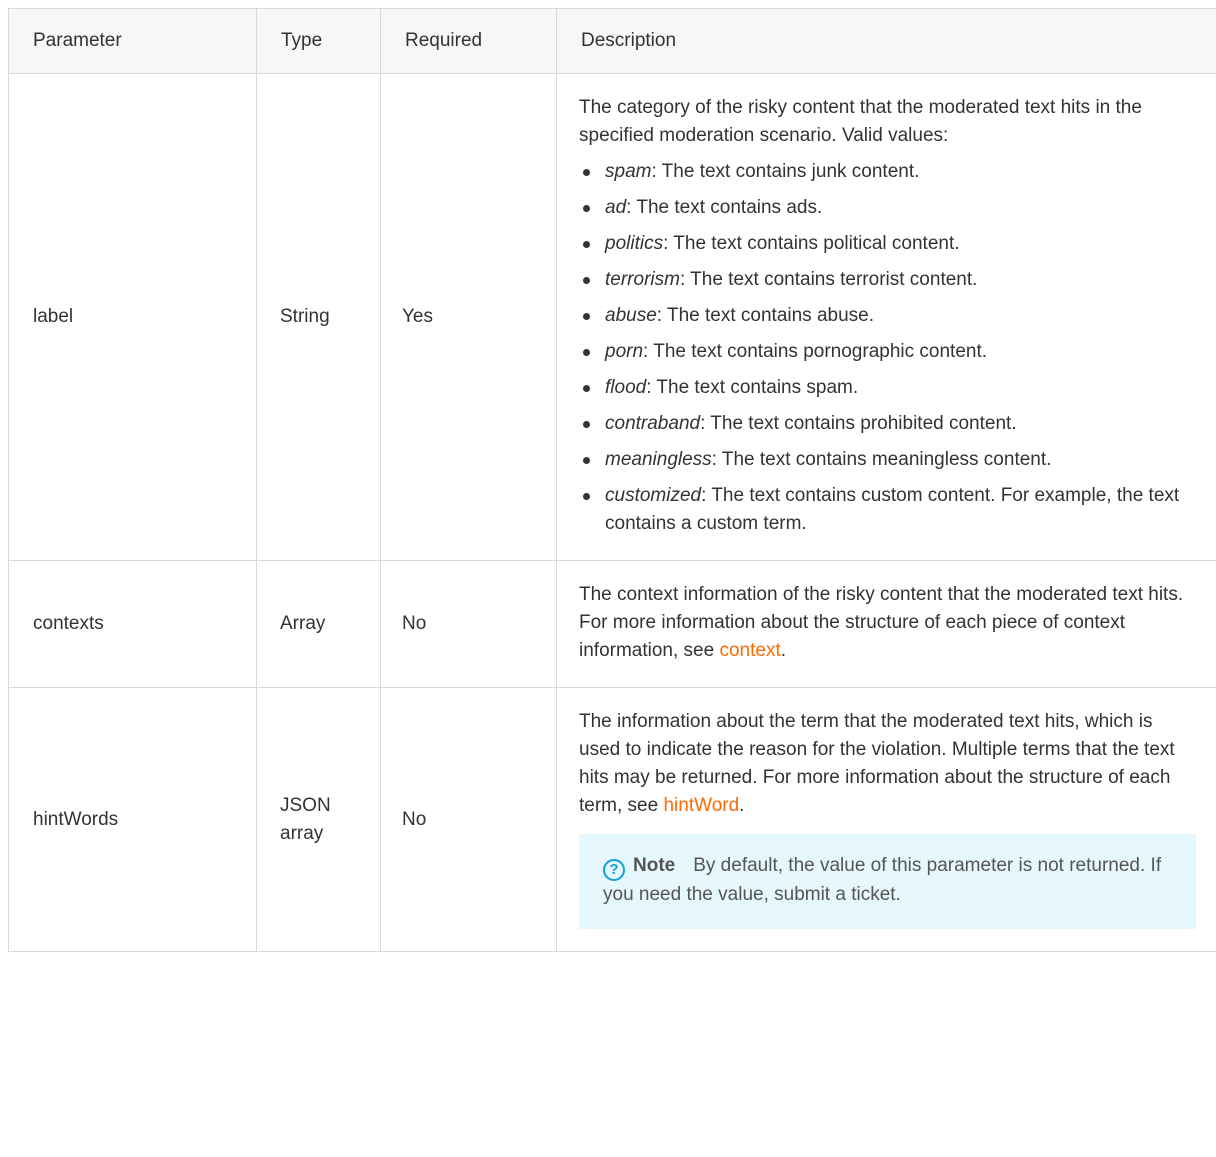 Image resolution: width=1216 pixels, height=1157 pixels. Describe the element at coordinates (653, 495) in the screenshot. I see `value-name: customized` at that location.